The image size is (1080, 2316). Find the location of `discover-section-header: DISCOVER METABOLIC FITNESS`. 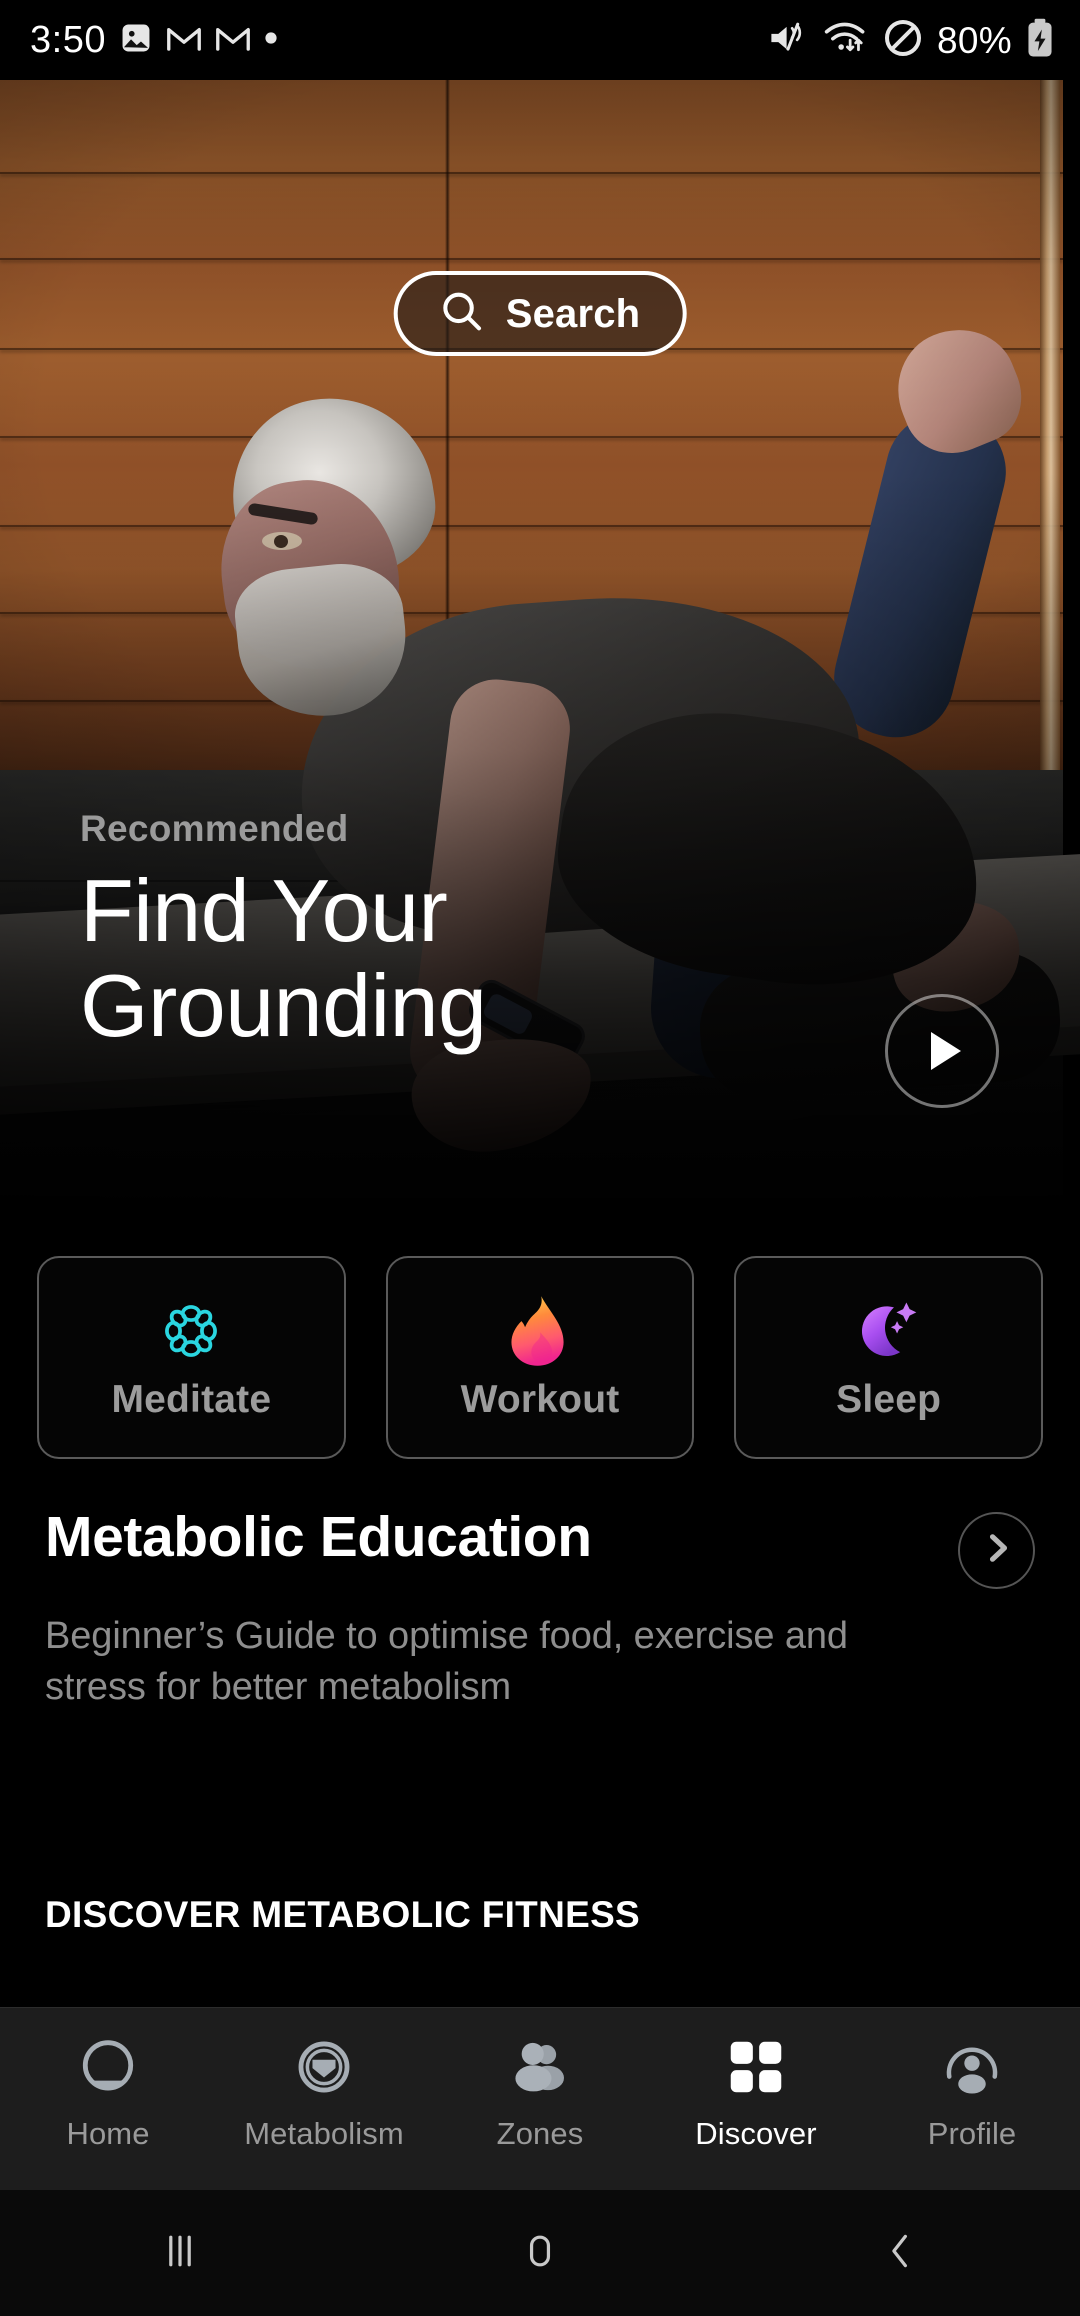

discover-section-header: DISCOVER METABOLIC FITNESS is located at coordinates (343, 1914).